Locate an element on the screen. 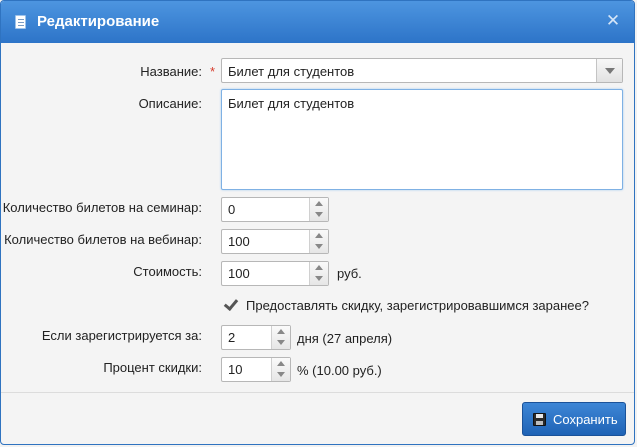  register-before-input is located at coordinates (246, 337).